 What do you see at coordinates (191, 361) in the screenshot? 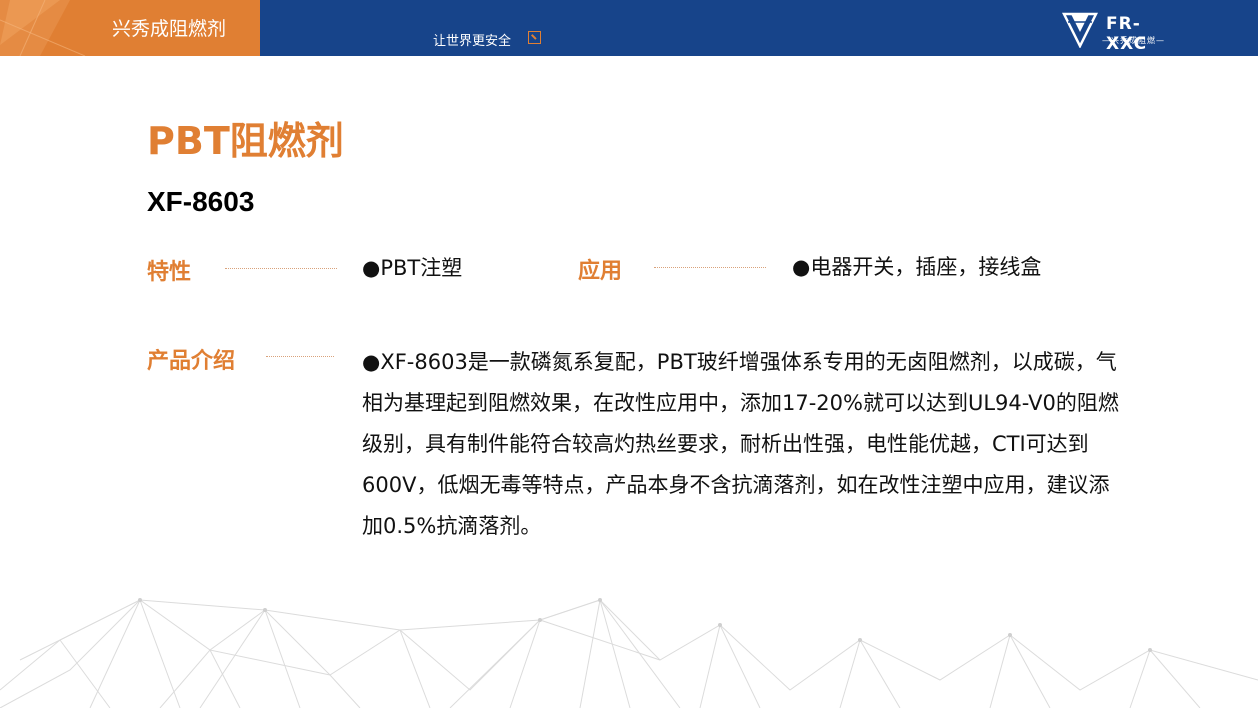
I see `intro-label: 产品介绍` at bounding box center [191, 361].